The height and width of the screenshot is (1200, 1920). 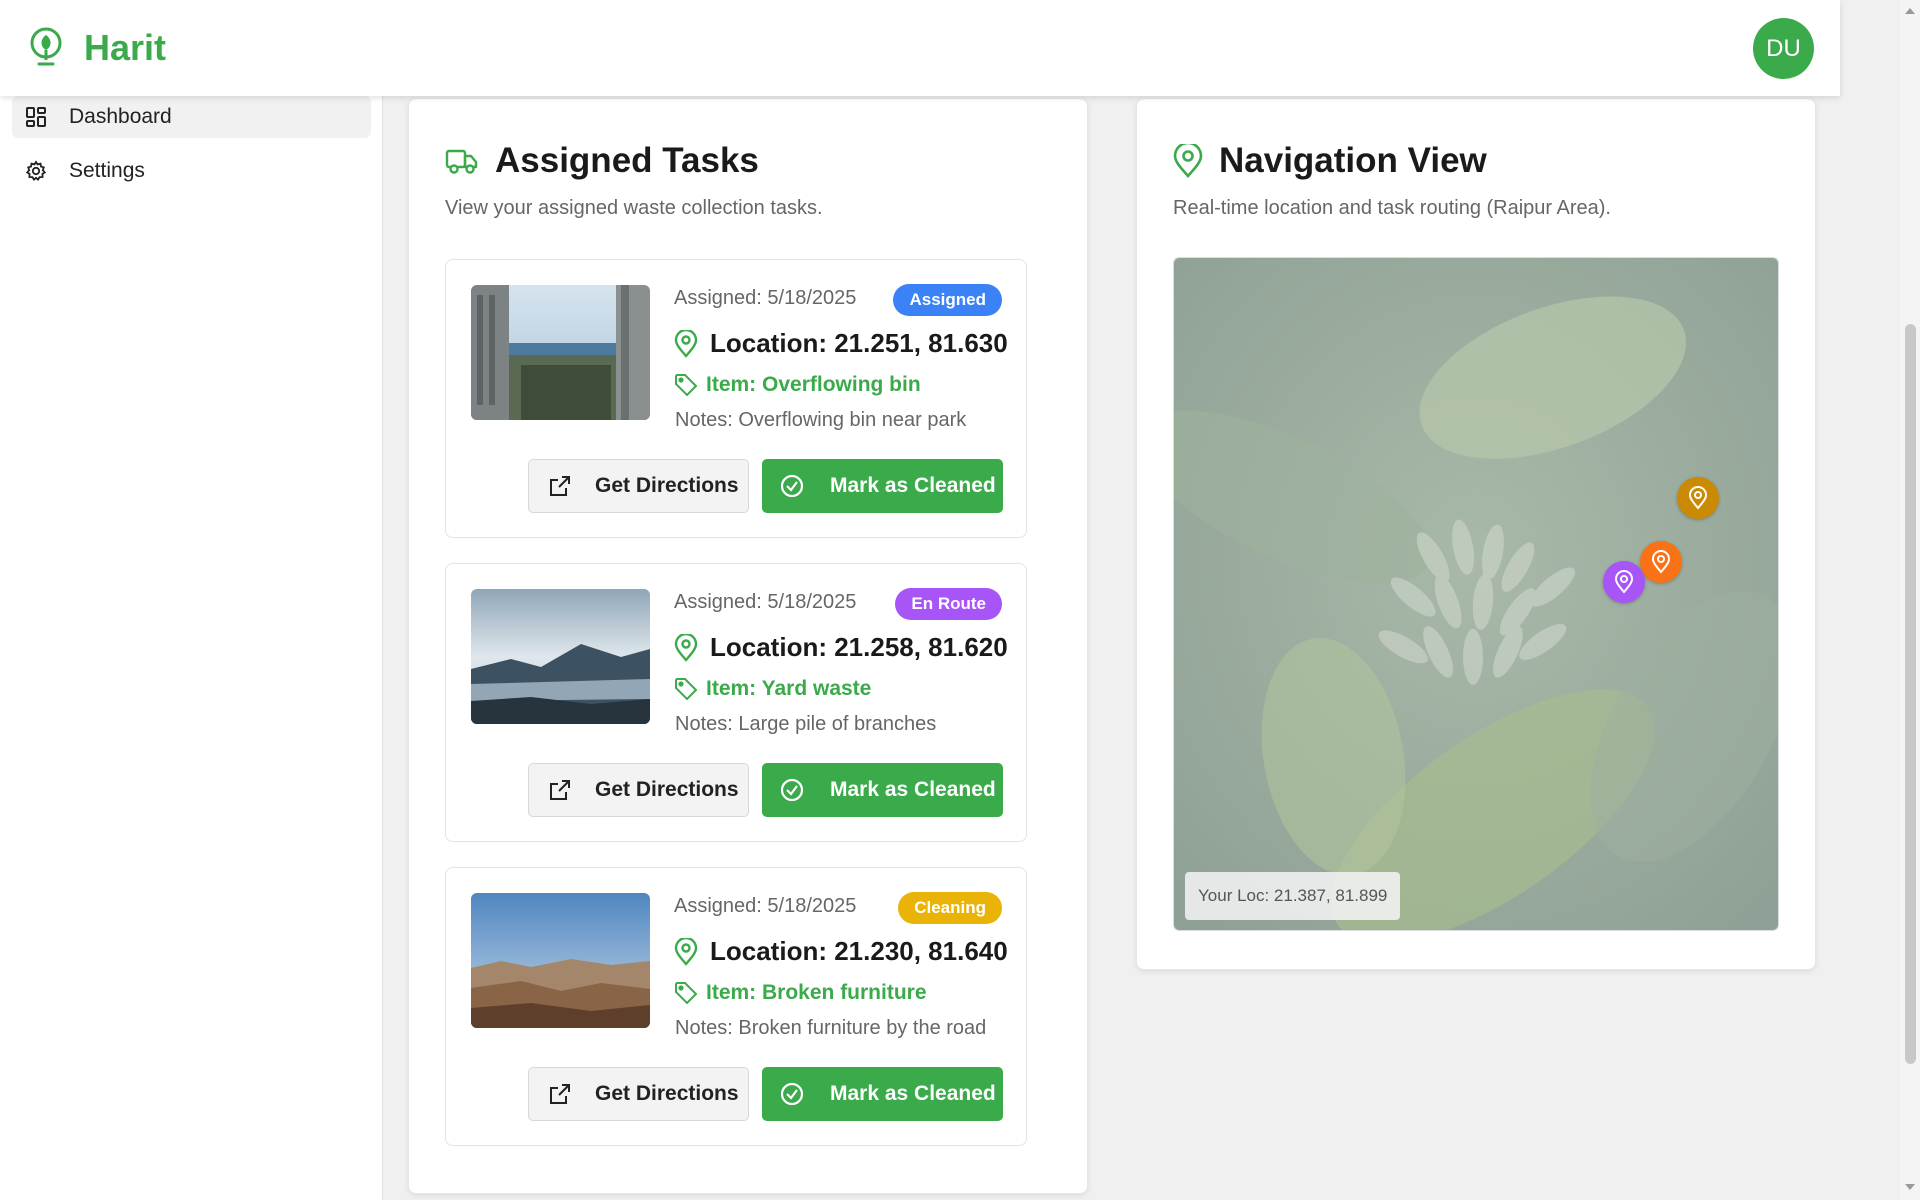 I want to click on scrollbar-thumb, so click(x=1910, y=694).